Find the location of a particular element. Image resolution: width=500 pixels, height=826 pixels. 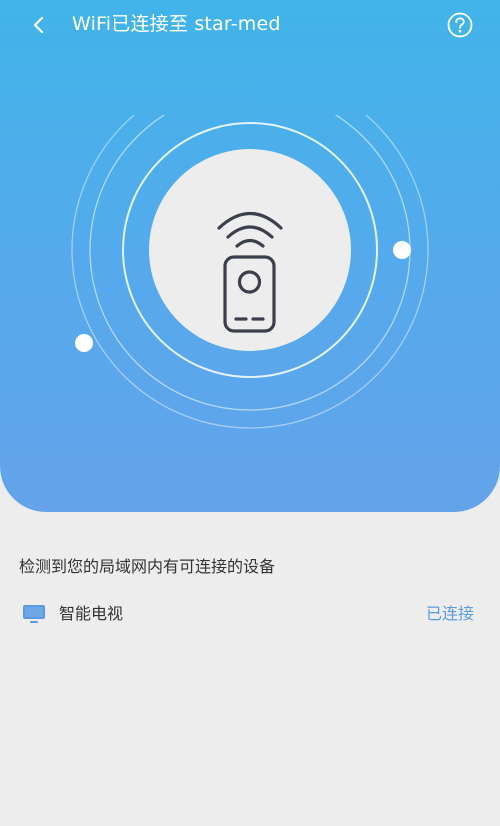

tv-icon is located at coordinates (34, 614).